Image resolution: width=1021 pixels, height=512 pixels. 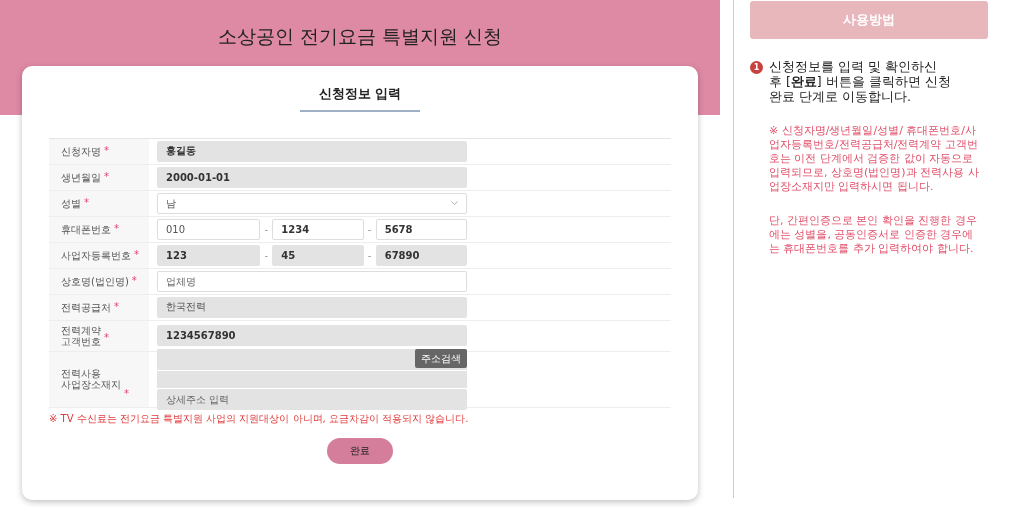 I want to click on guide-note: 단, 간편인증으로 본인 확인을 진행한 경우에는 성별을, 공동인증서로 인증한 경우에는 휴대폰번호를 추가 입력하여야 합니다., so click(x=873, y=235).